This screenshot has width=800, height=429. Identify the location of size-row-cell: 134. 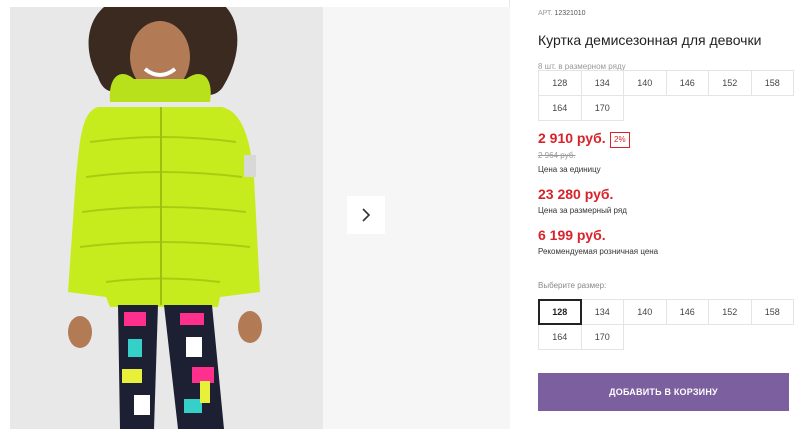
(602, 83).